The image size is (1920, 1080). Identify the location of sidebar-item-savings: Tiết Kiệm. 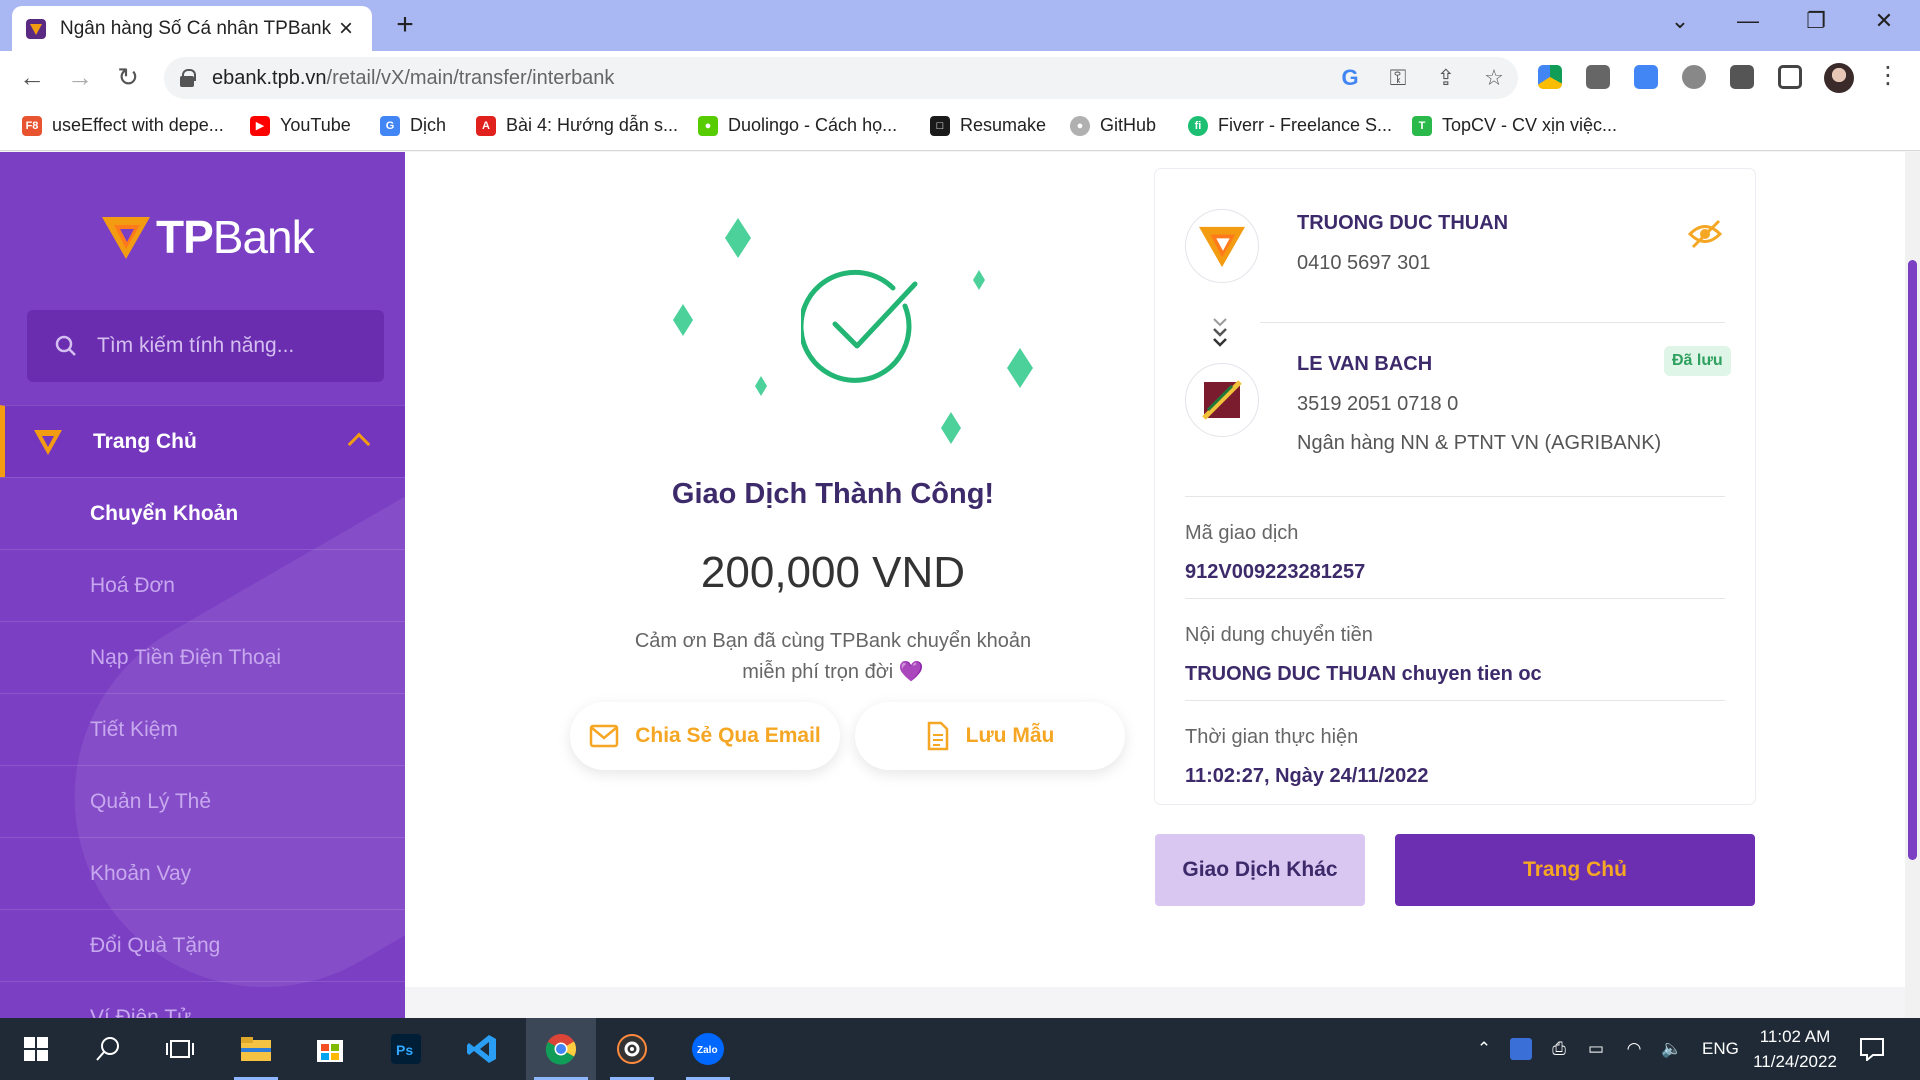
(202, 729).